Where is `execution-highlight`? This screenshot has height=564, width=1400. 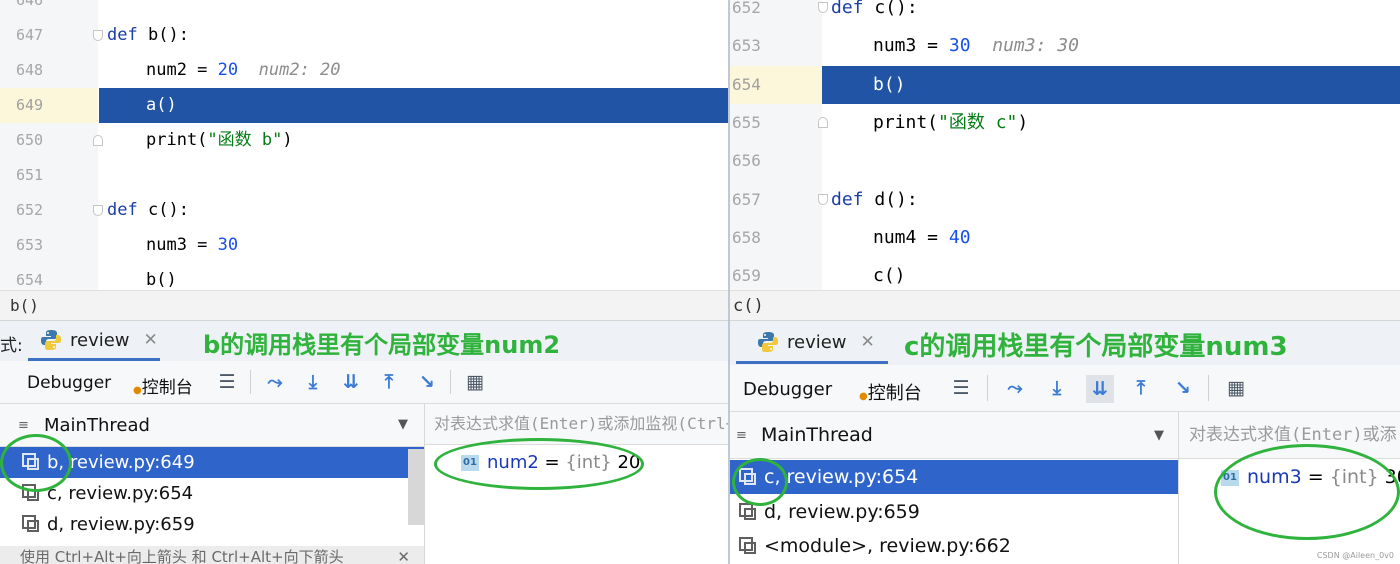
execution-highlight is located at coordinates (413, 105).